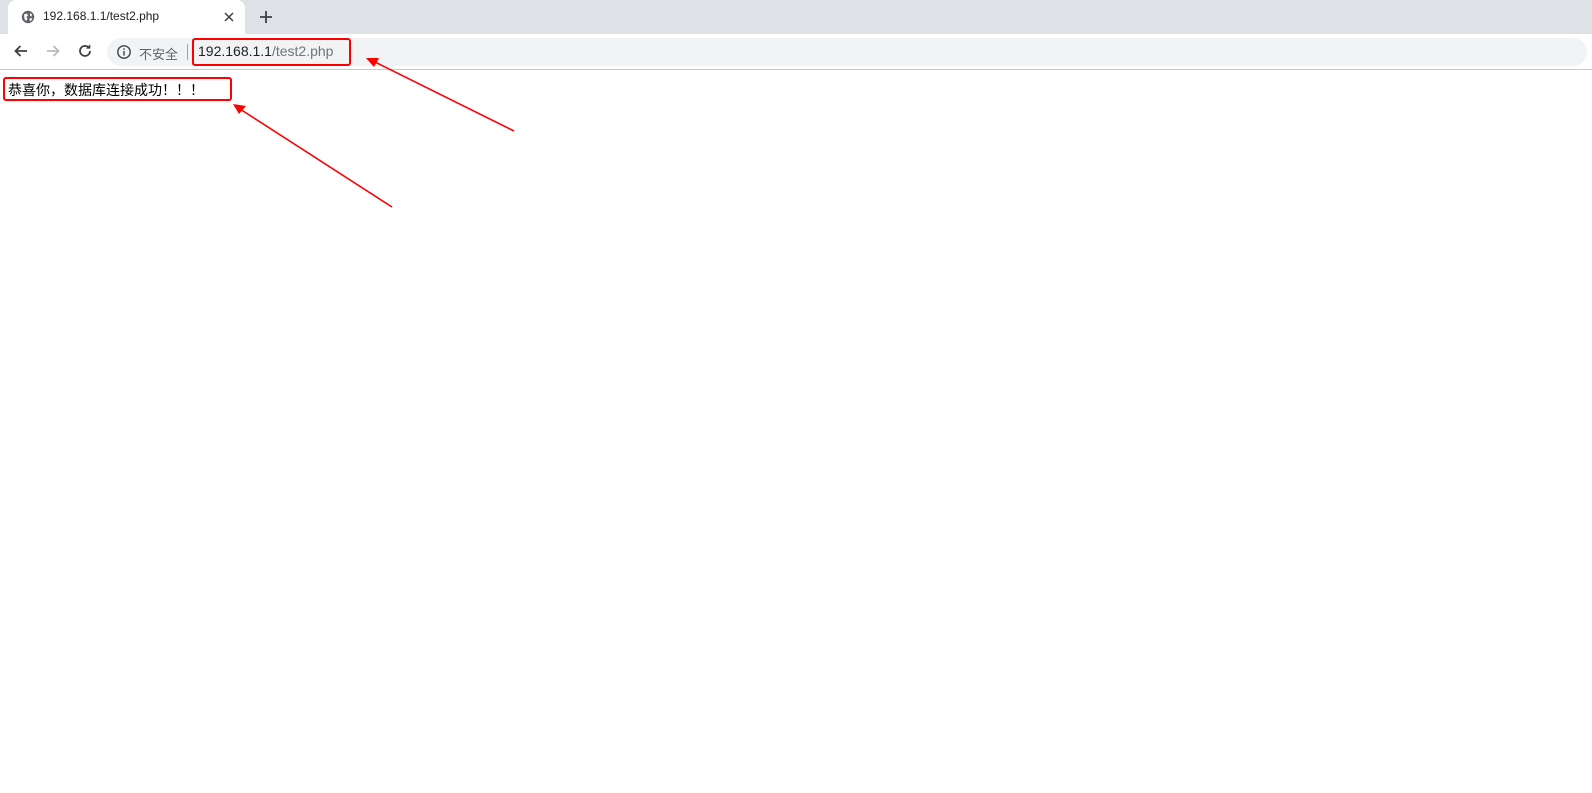 Image resolution: width=1592 pixels, height=793 pixels. I want to click on active-tab: 192.168.1.1/test2.php, so click(126, 17).